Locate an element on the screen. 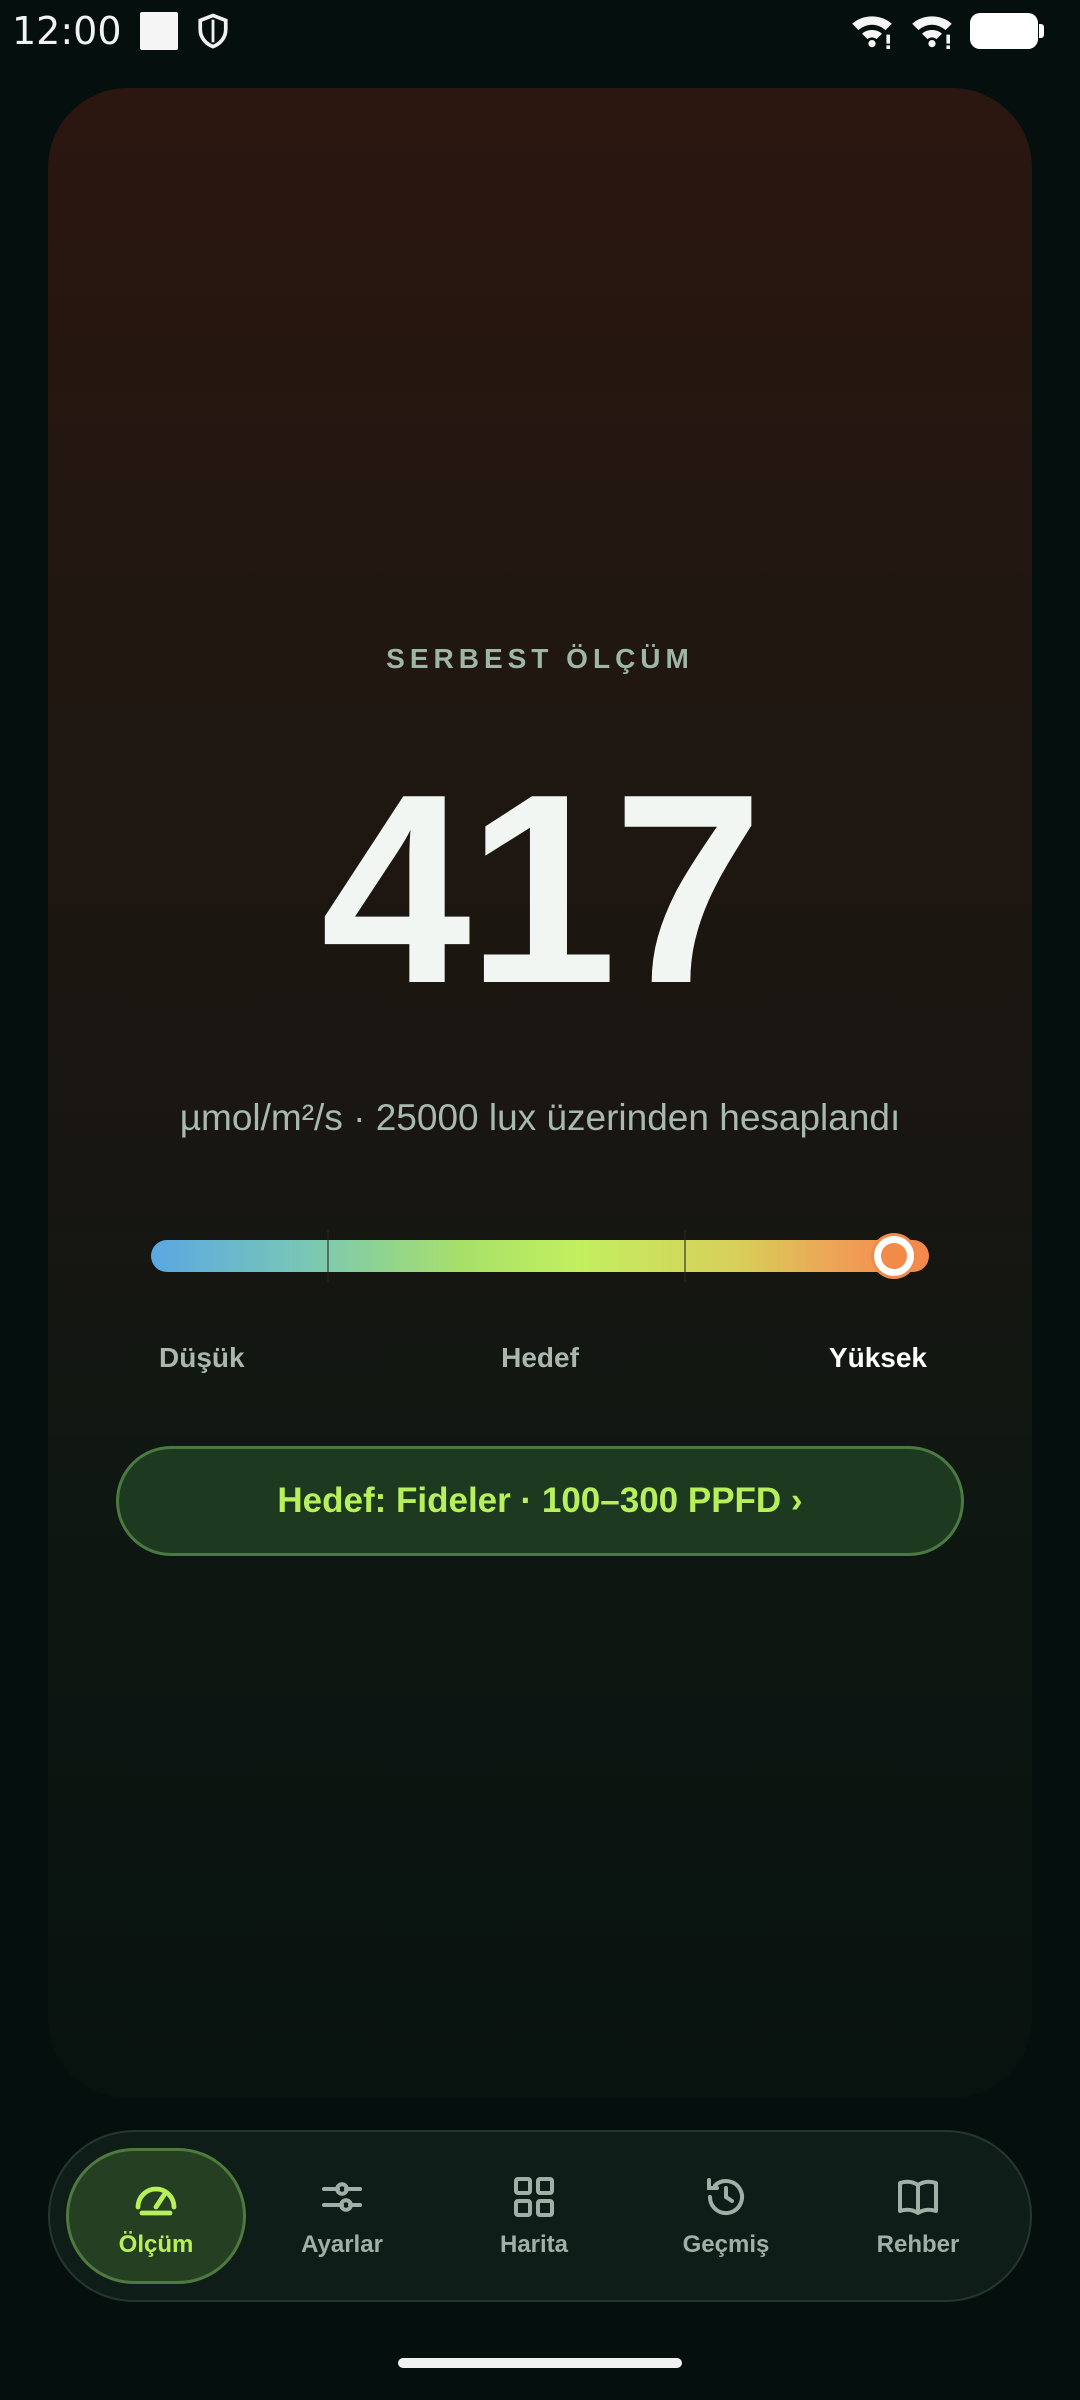 The height and width of the screenshot is (2400, 1080). sliders-icon is located at coordinates (342, 2197).